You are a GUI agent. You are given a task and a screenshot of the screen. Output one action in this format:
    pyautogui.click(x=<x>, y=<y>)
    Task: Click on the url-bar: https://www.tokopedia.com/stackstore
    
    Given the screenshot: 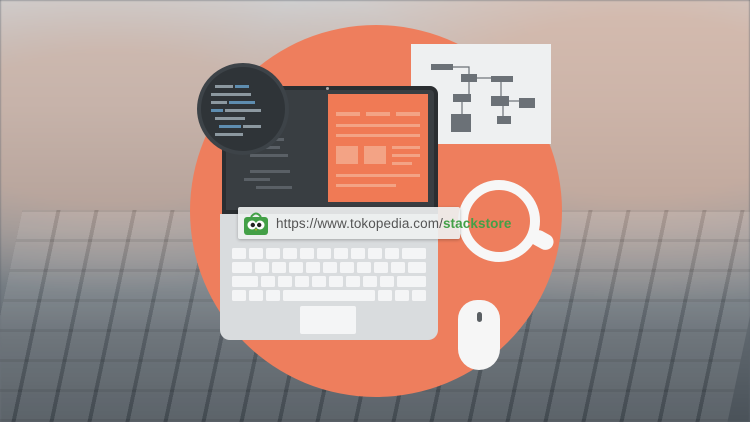 What is the action you would take?
    pyautogui.click(x=374, y=223)
    